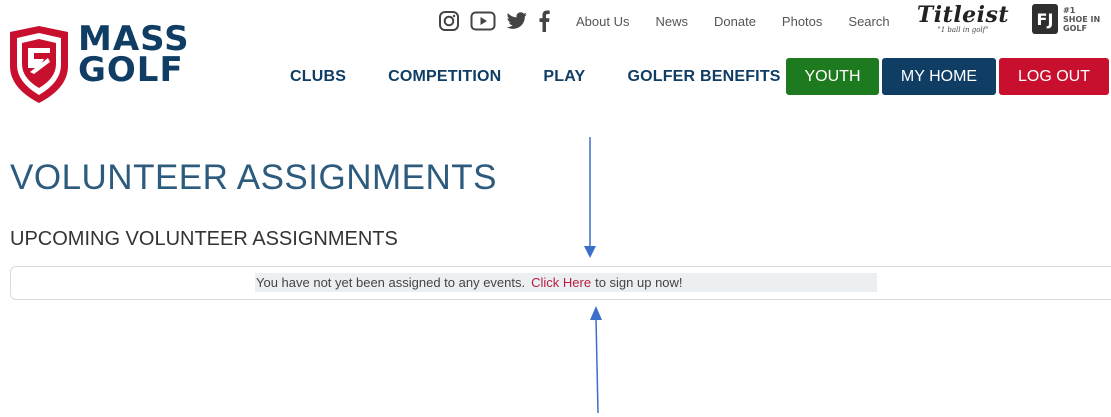 Image resolution: width=1111 pixels, height=417 pixels. I want to click on arrow-up-annotation, so click(596, 360).